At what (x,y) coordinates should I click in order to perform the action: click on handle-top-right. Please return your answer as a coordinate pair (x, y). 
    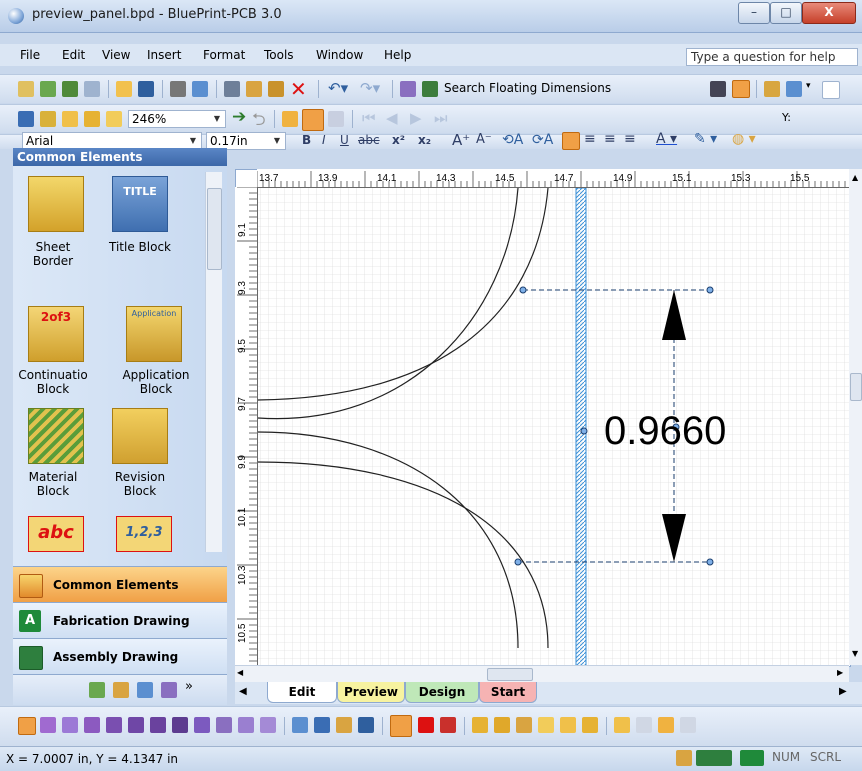
    Looking at the image, I should click on (710, 290).